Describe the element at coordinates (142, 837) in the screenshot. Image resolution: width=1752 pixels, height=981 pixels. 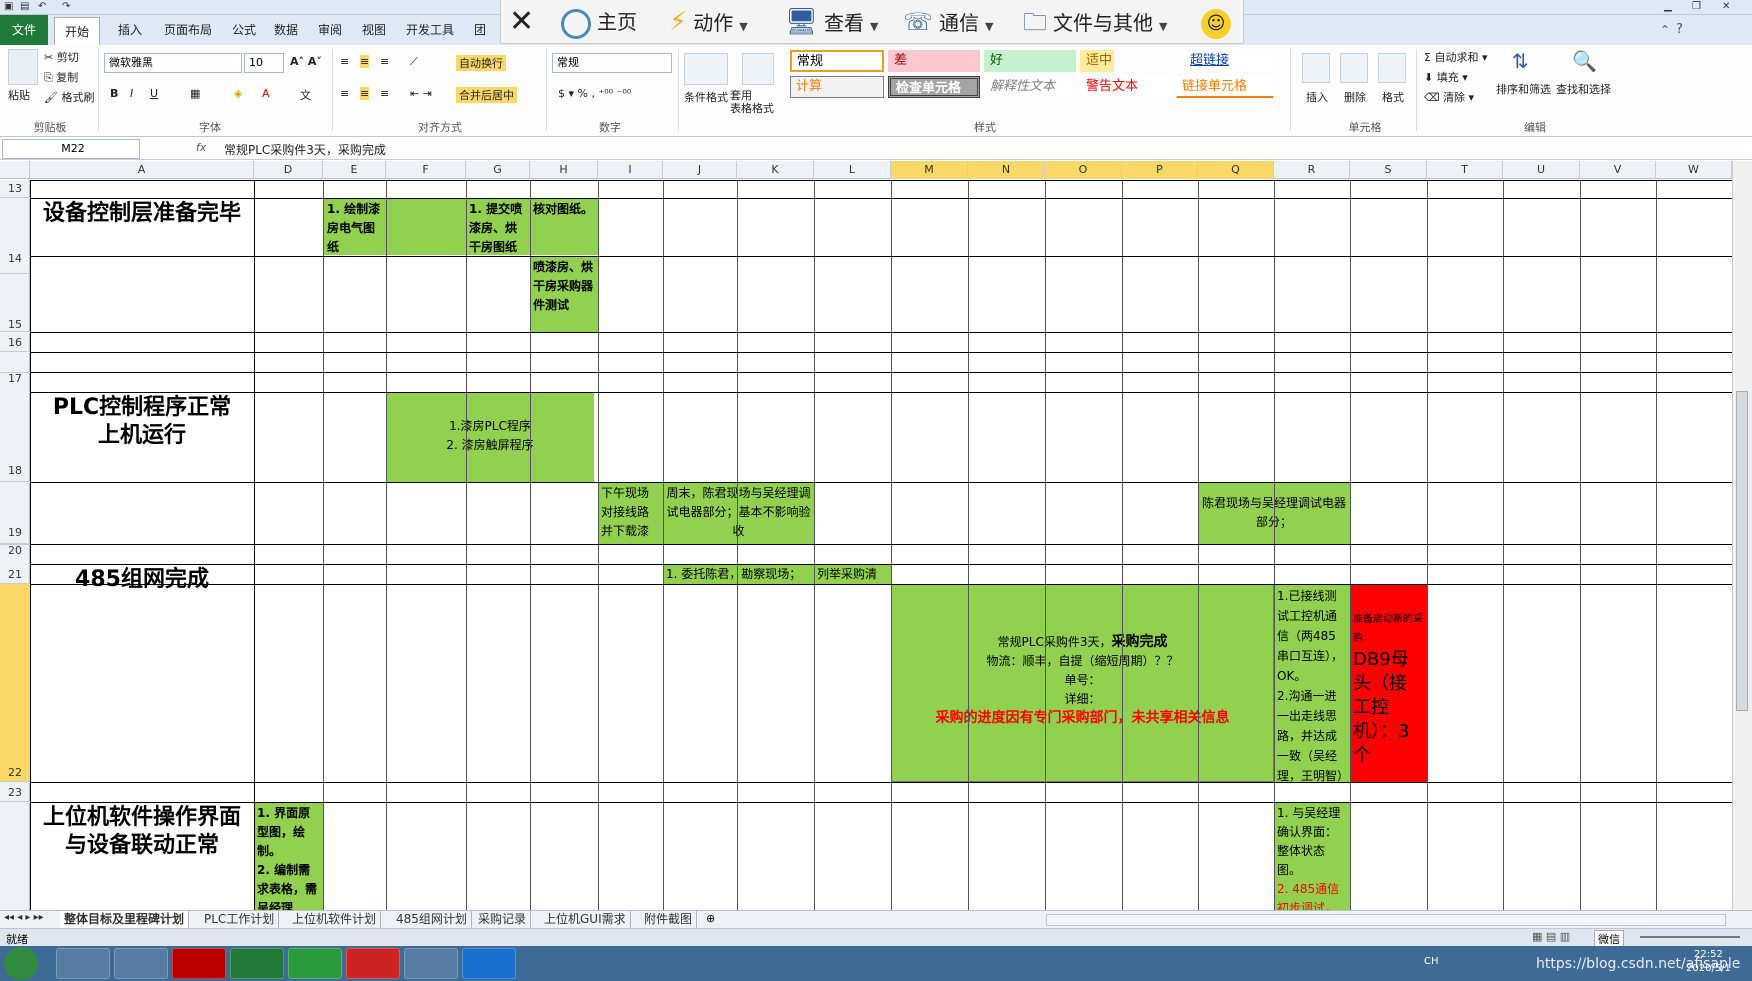
I see `cell-a24: 上位机软件操作界面 与设备联动正常` at that location.